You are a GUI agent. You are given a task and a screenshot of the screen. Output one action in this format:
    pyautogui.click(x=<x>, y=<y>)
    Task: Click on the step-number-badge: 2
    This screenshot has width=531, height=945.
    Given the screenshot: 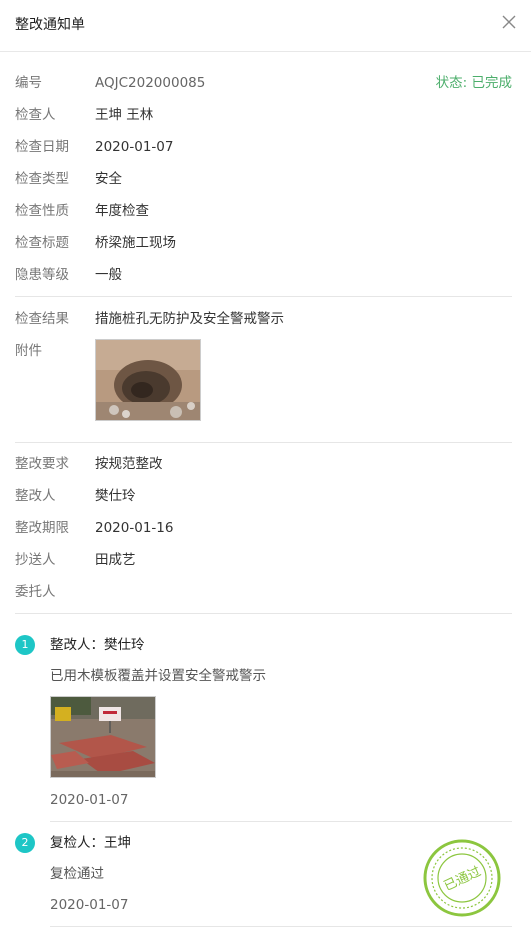 What is the action you would take?
    pyautogui.click(x=25, y=843)
    